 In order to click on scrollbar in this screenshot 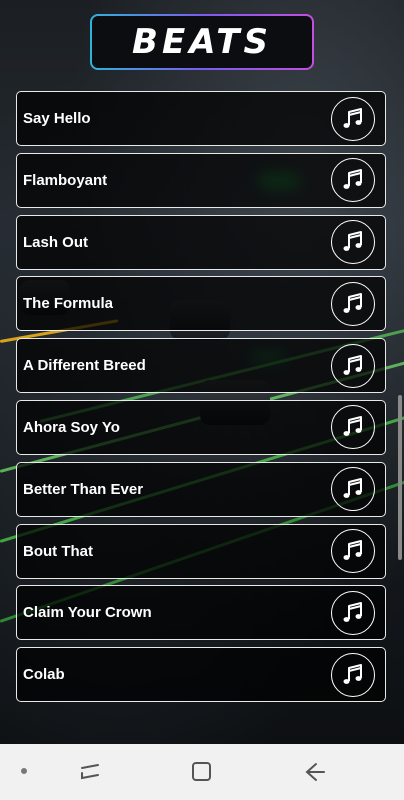, I will do `click(400, 477)`.